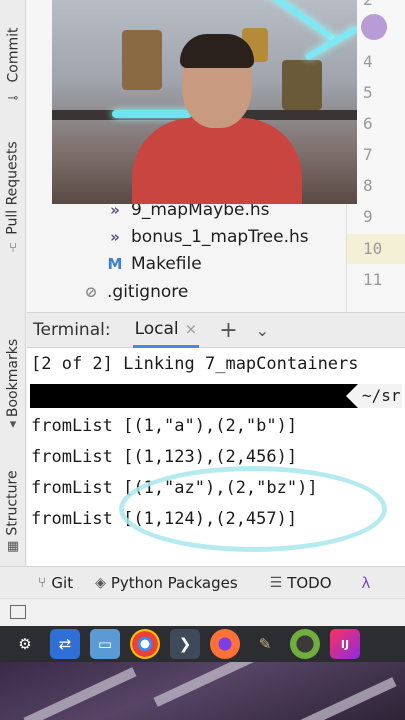 Image resolution: width=405 pixels, height=720 pixels. I want to click on avatar-icon, so click(374, 27).